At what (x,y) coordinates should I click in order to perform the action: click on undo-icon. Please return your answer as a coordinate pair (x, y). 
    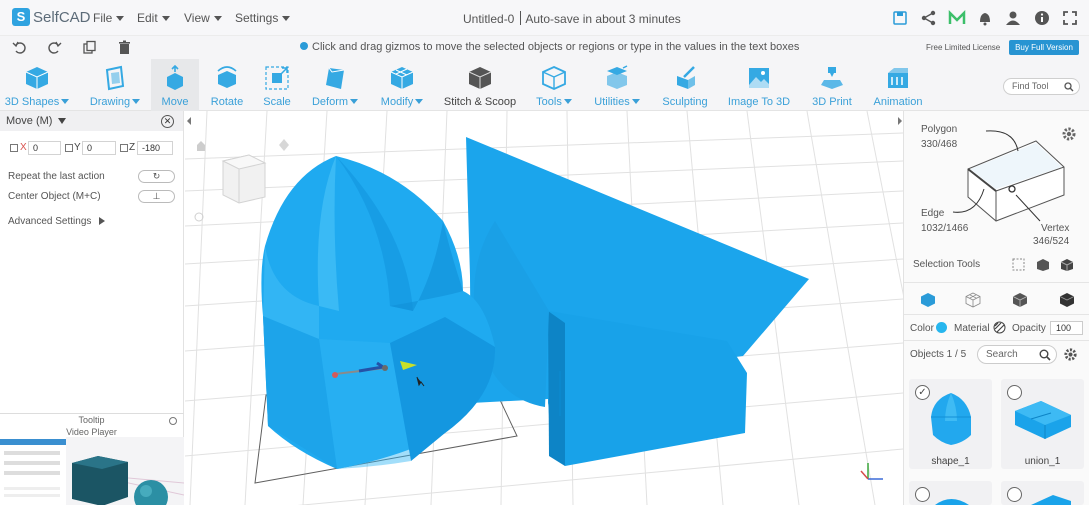
    Looking at the image, I should click on (19, 47).